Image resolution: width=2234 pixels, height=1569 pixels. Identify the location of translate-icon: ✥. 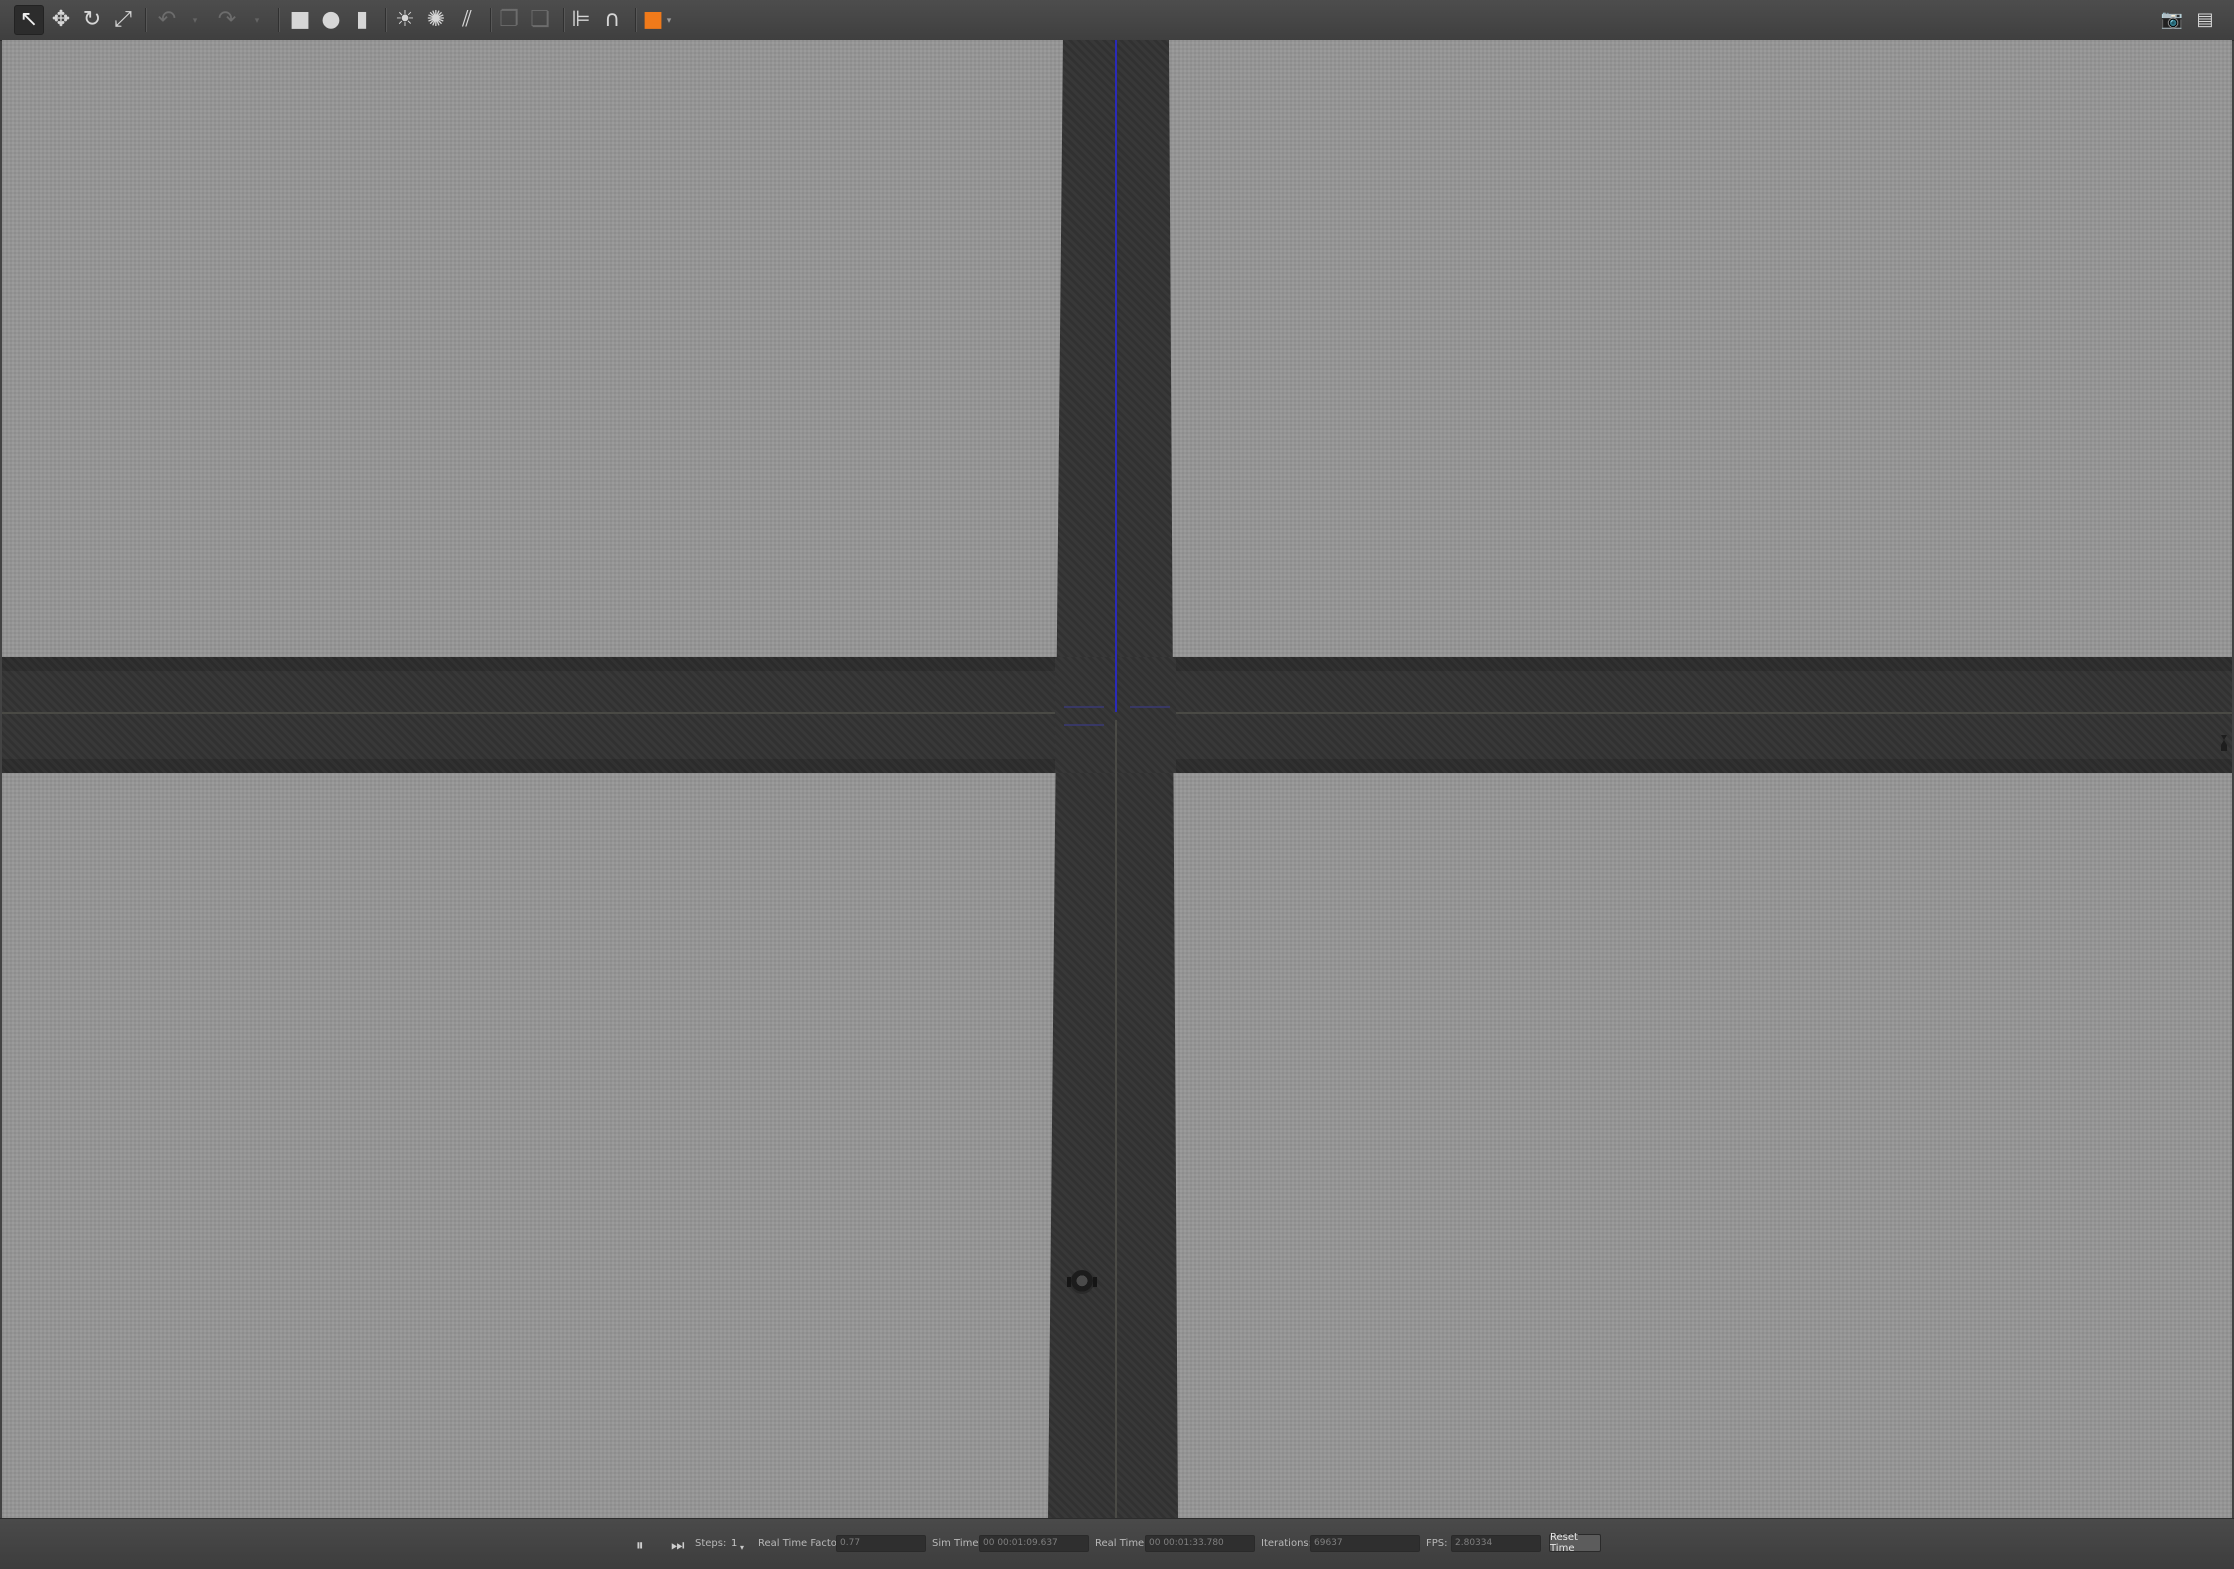
(61, 20).